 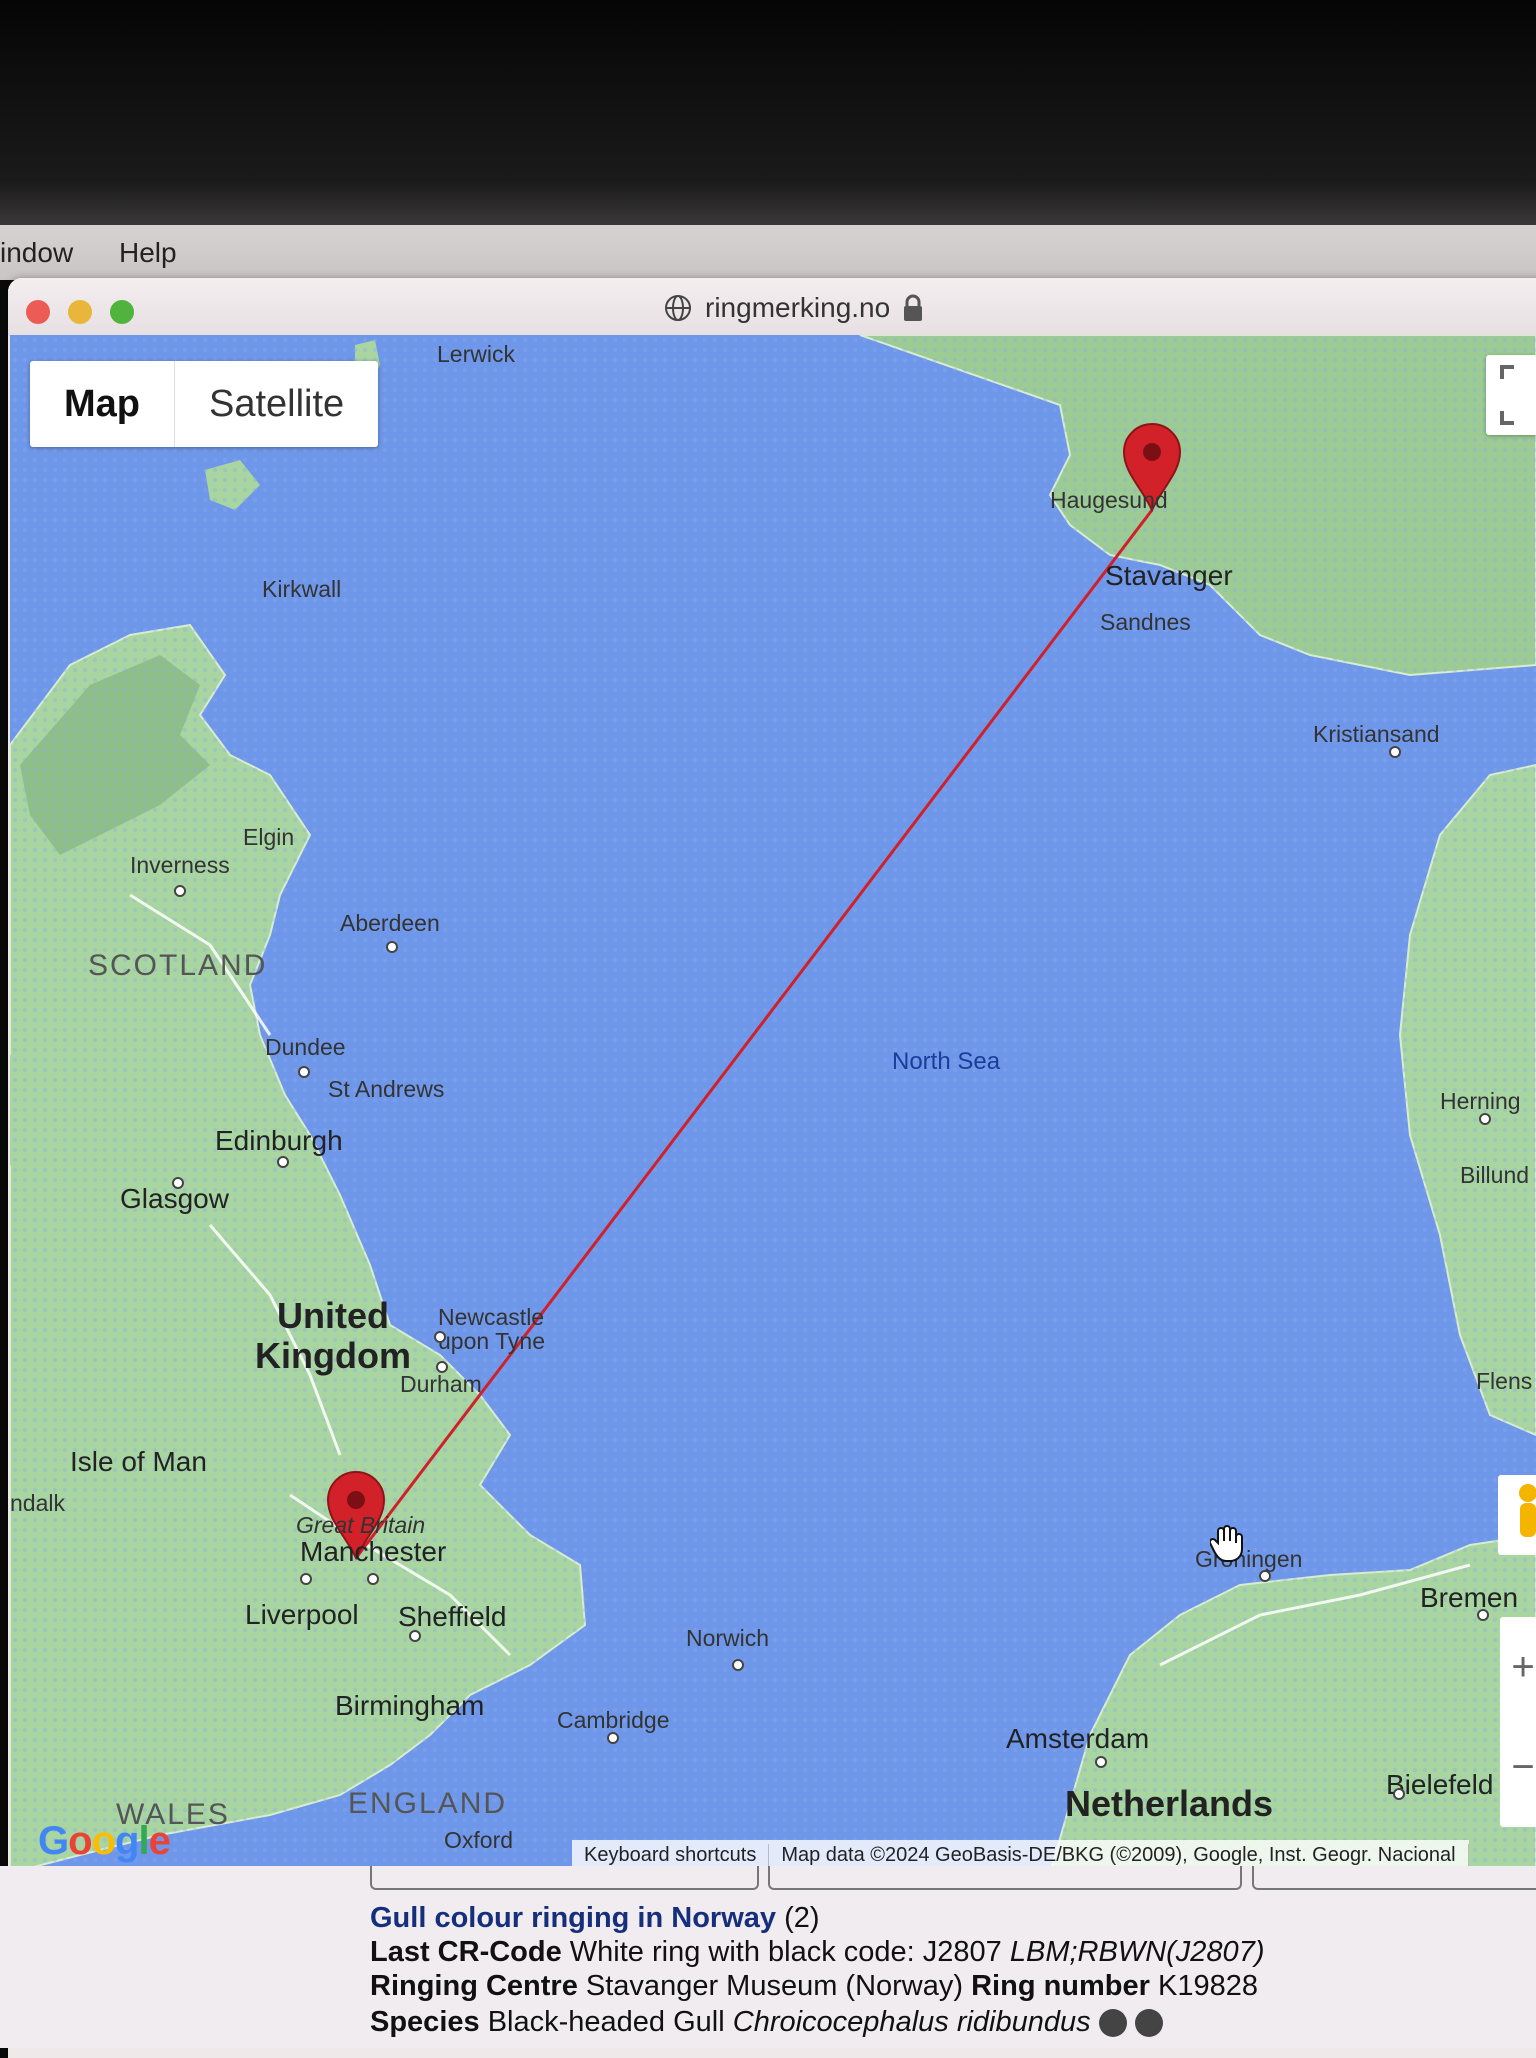 What do you see at coordinates (276, 404) in the screenshot?
I see `satellite-button: Satellite` at bounding box center [276, 404].